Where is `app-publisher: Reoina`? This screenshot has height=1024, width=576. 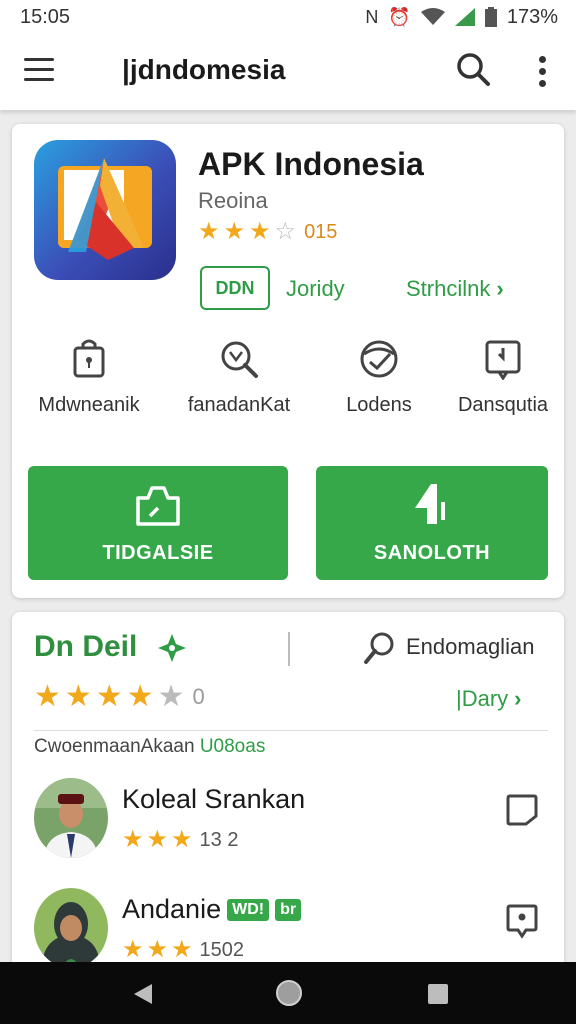 app-publisher: Reoina is located at coordinates (233, 200).